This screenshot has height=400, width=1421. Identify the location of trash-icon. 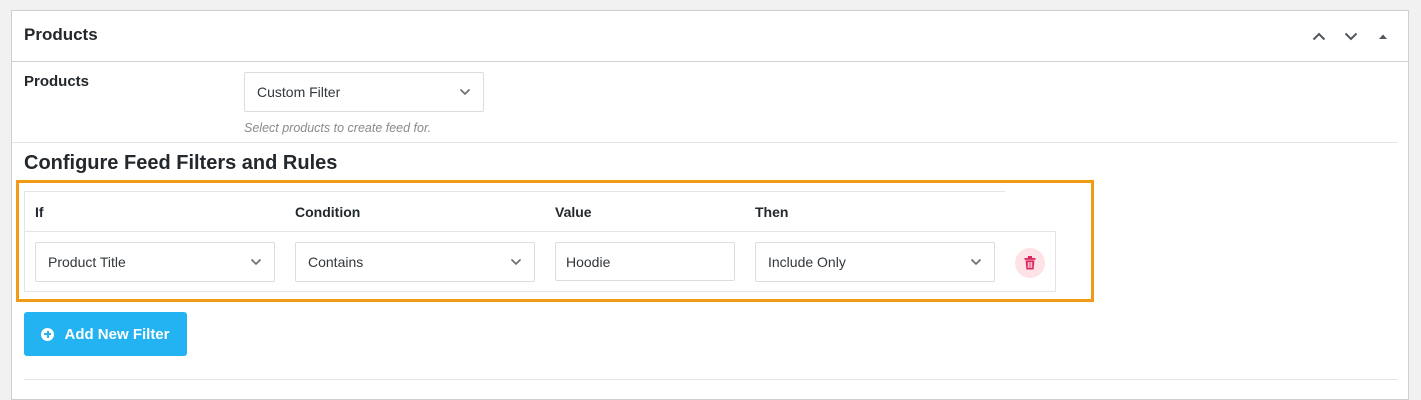
(1030, 263).